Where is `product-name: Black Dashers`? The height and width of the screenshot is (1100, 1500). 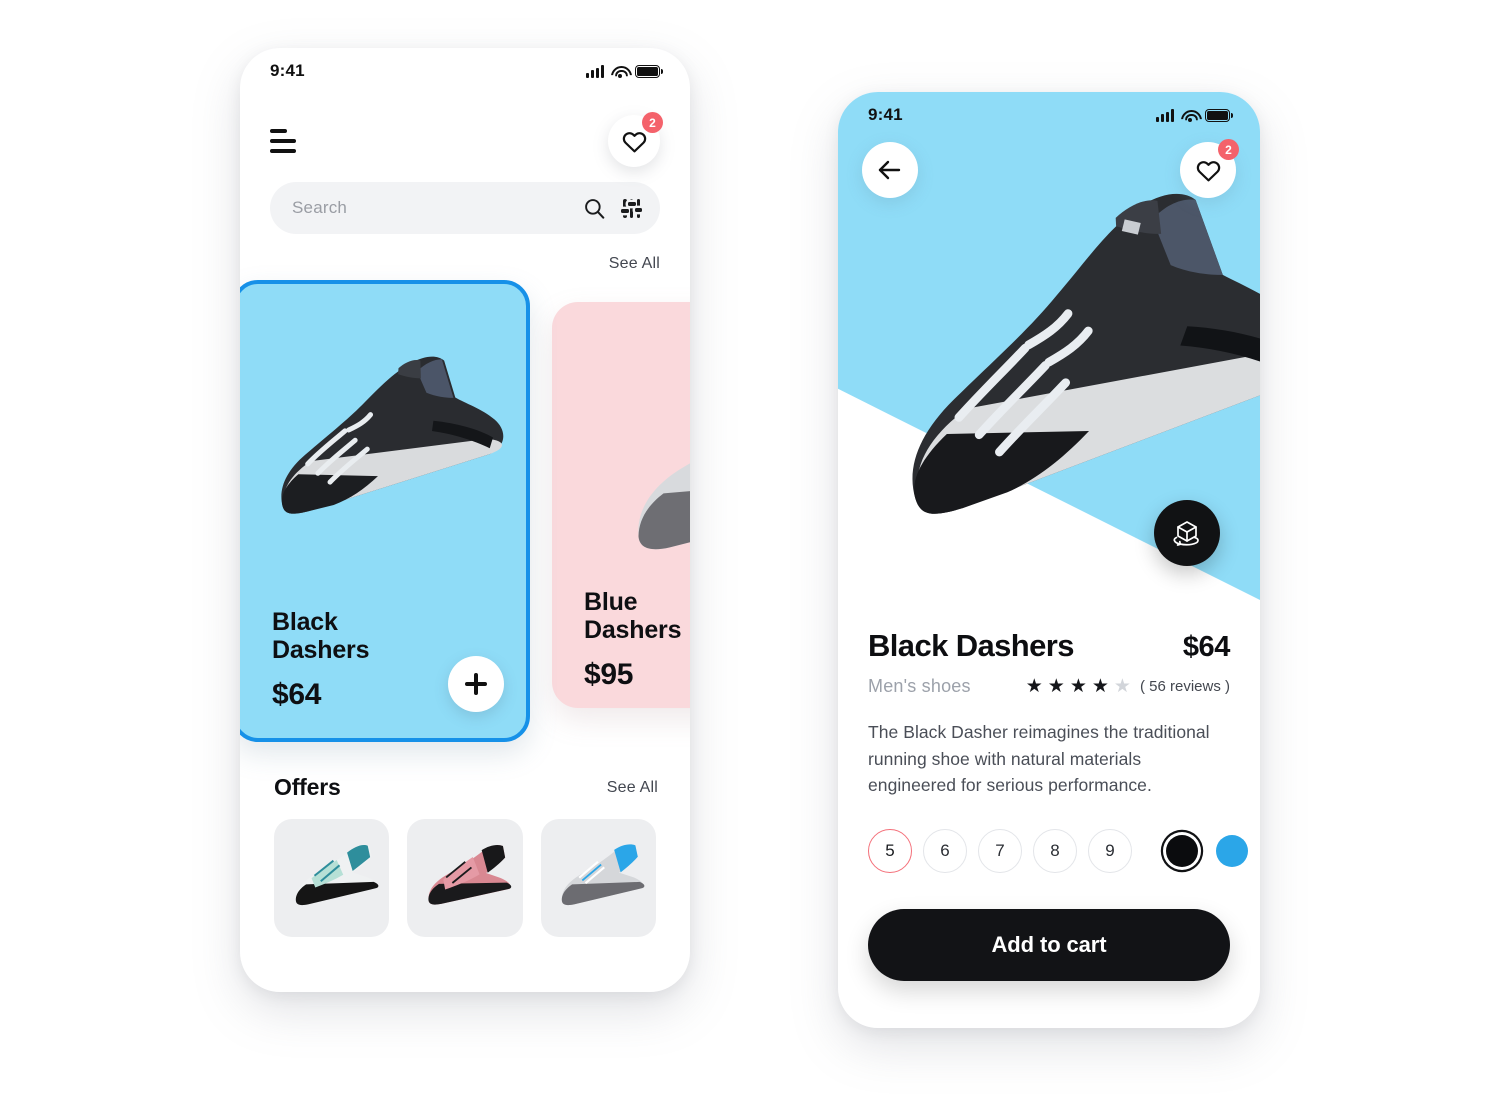 product-name: Black Dashers is located at coordinates (971, 645).